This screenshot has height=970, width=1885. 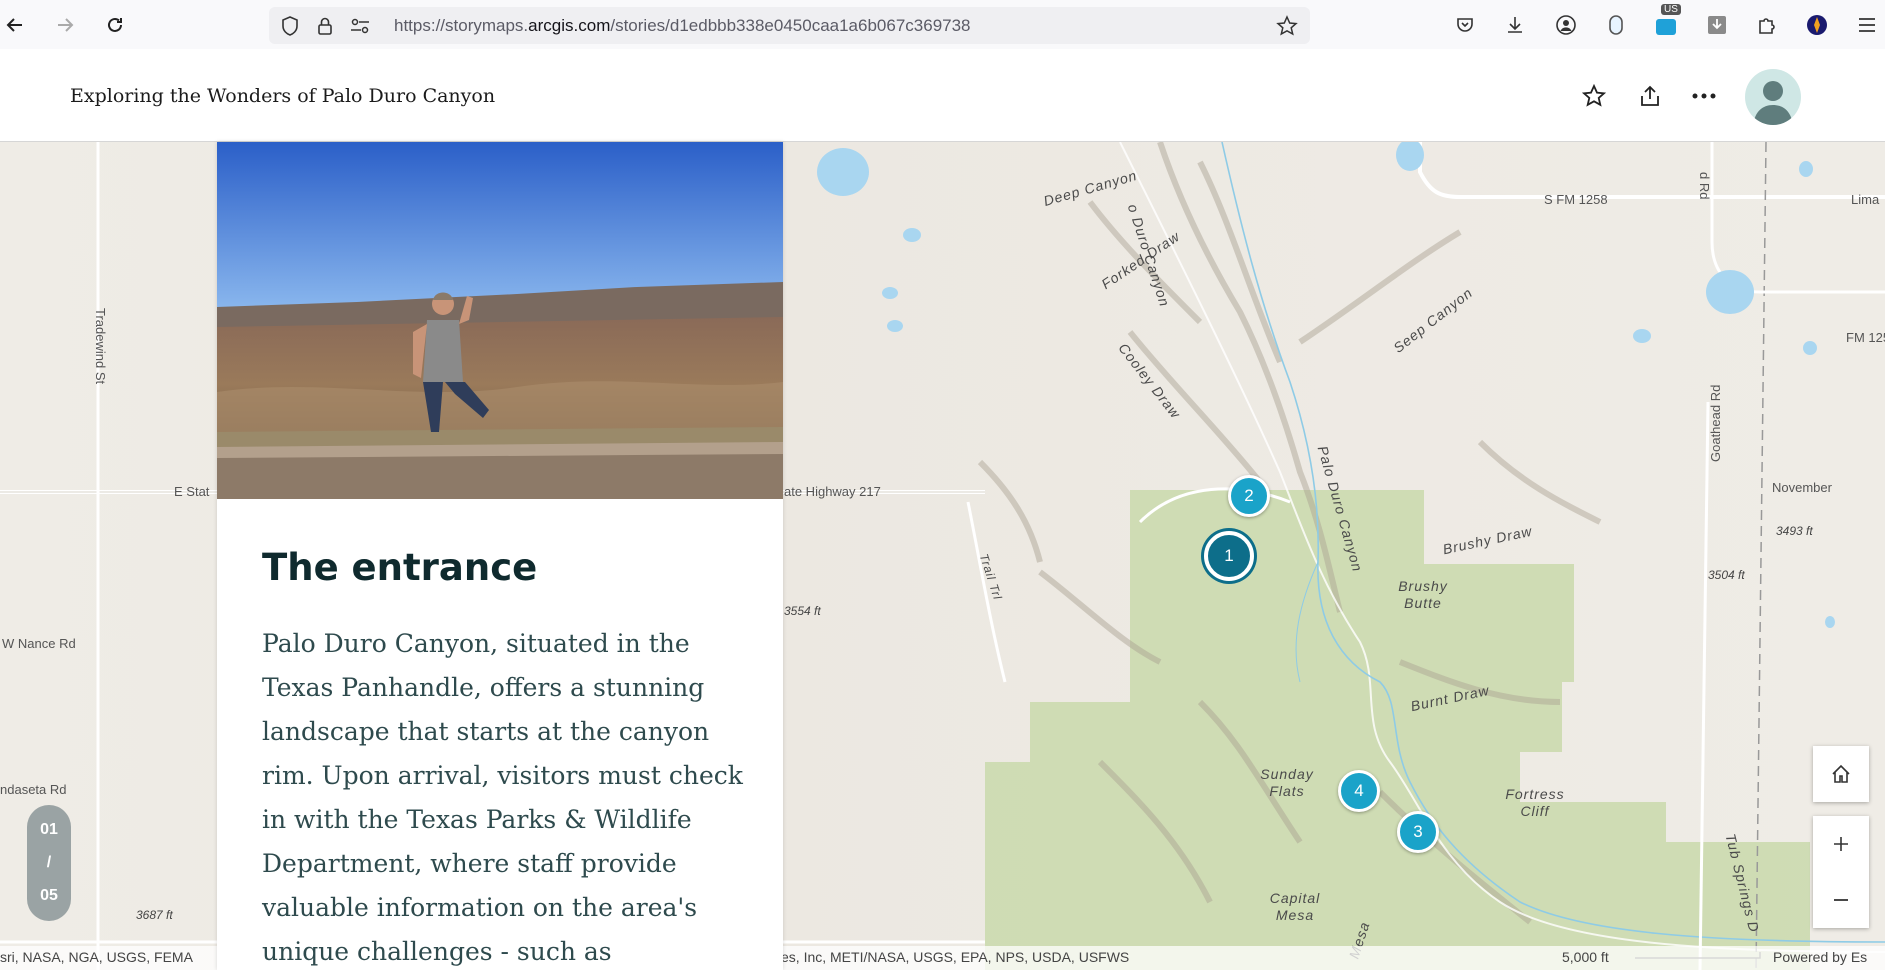 I want to click on pocket-icon, so click(x=1465, y=25).